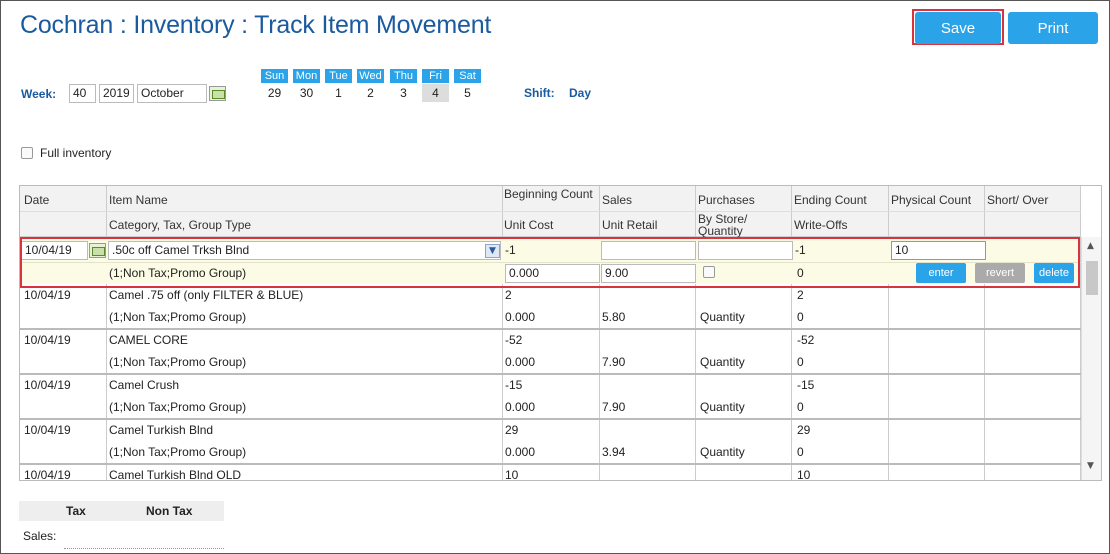 This screenshot has height=554, width=1110. Describe the element at coordinates (1091, 358) in the screenshot. I see `table-scrollbar: ▲ ▼` at that location.